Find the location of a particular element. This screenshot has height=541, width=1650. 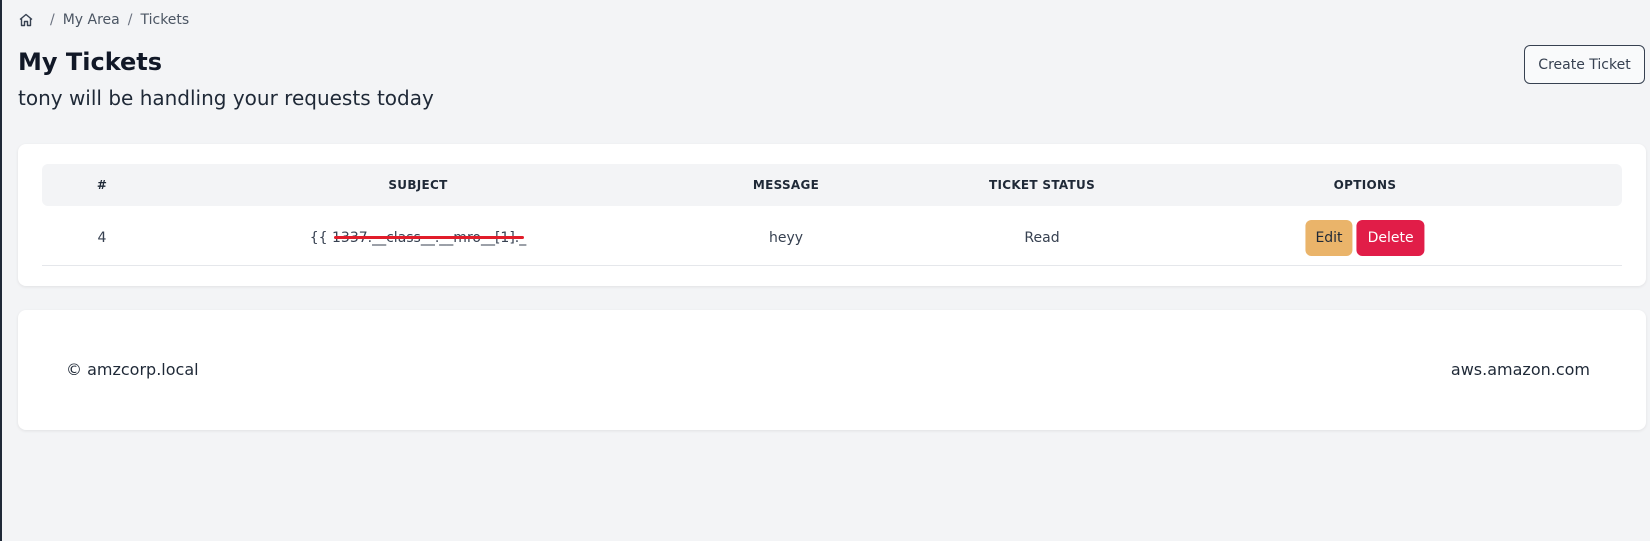

edit-button: Edit is located at coordinates (1329, 237).